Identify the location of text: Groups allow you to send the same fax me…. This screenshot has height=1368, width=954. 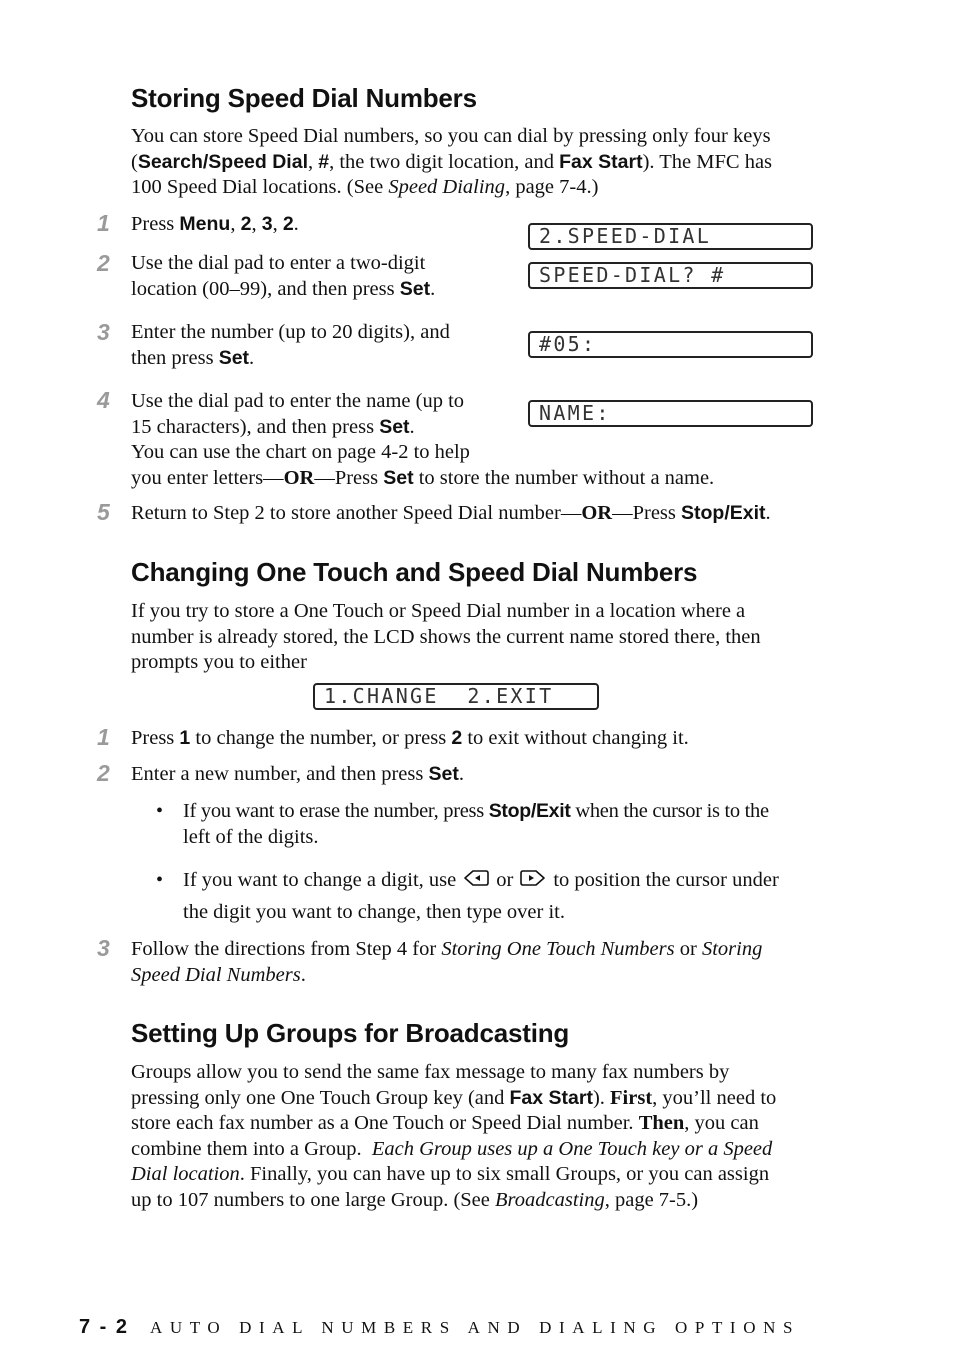
(430, 1072).